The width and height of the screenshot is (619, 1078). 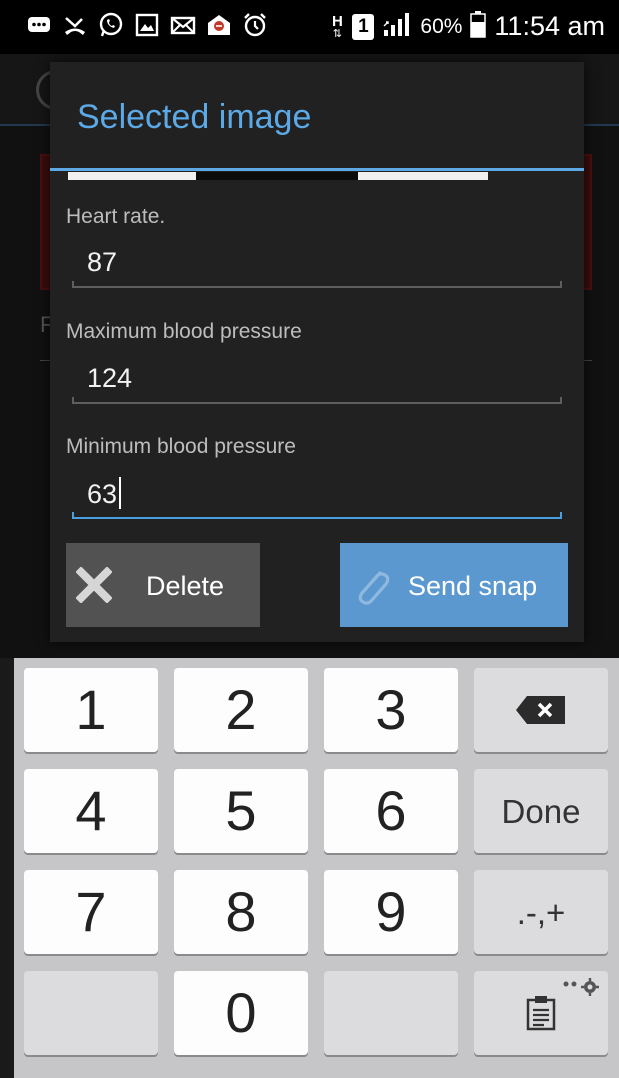 What do you see at coordinates (309, 27) in the screenshot?
I see `status-bar: H ⇅ 1 60% 11:54 am` at bounding box center [309, 27].